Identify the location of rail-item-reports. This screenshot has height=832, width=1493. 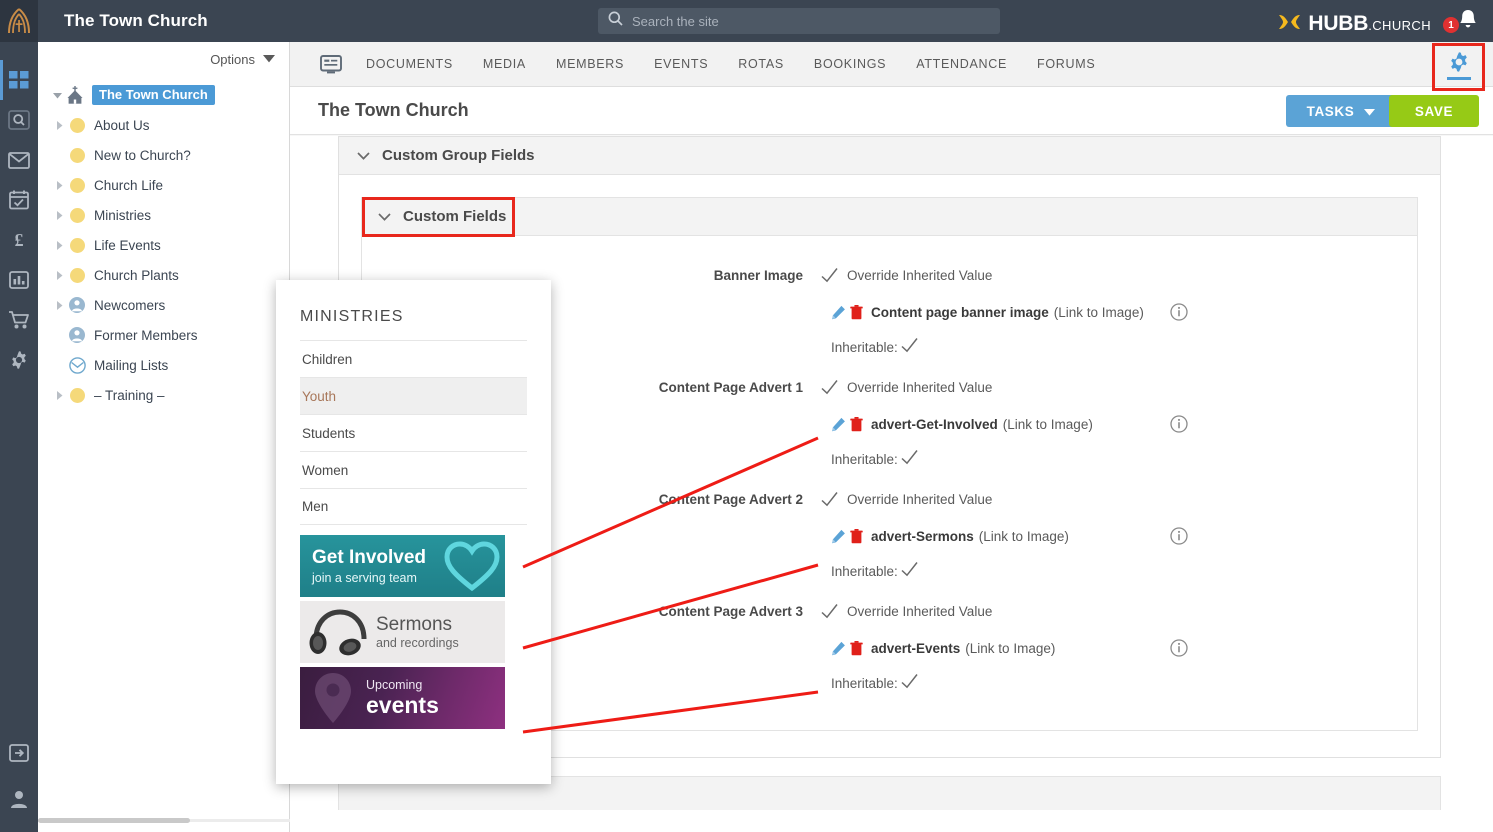
(19, 280).